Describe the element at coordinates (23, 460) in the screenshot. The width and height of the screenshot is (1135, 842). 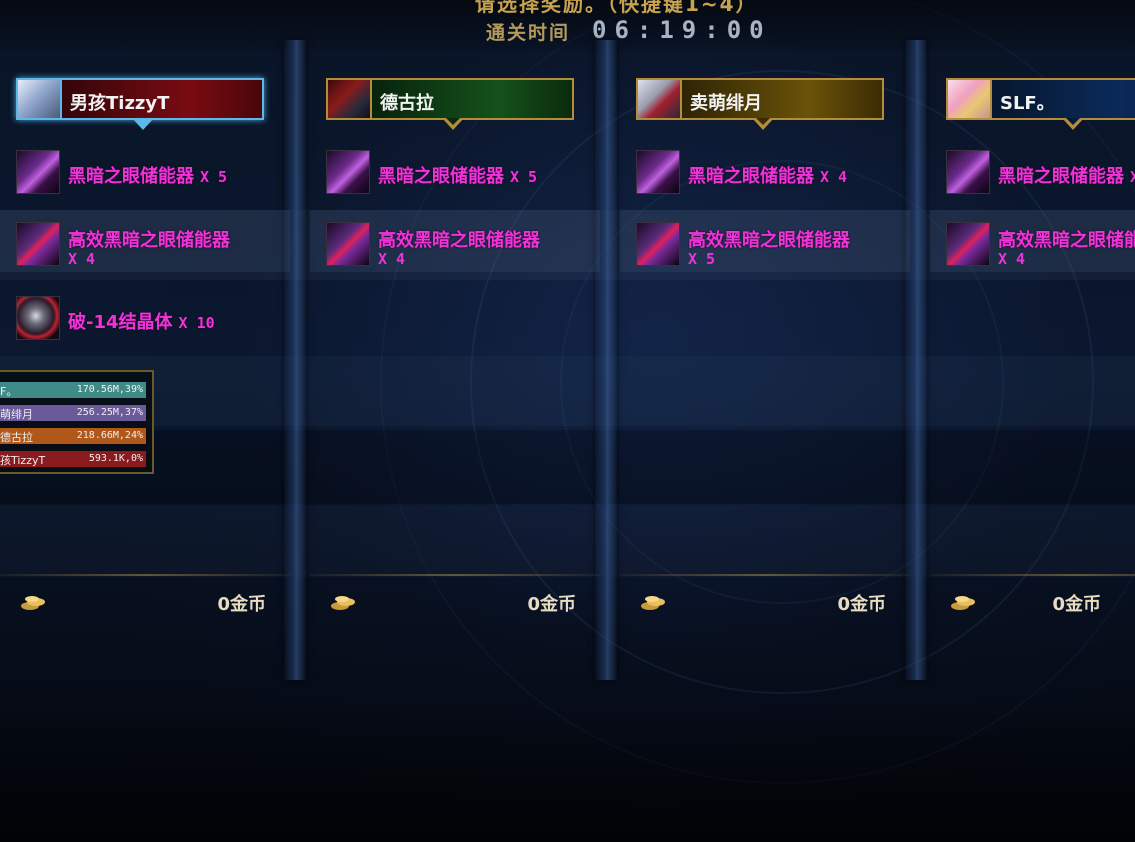
I see `damage-meter-player: 孩TizzyT` at that location.